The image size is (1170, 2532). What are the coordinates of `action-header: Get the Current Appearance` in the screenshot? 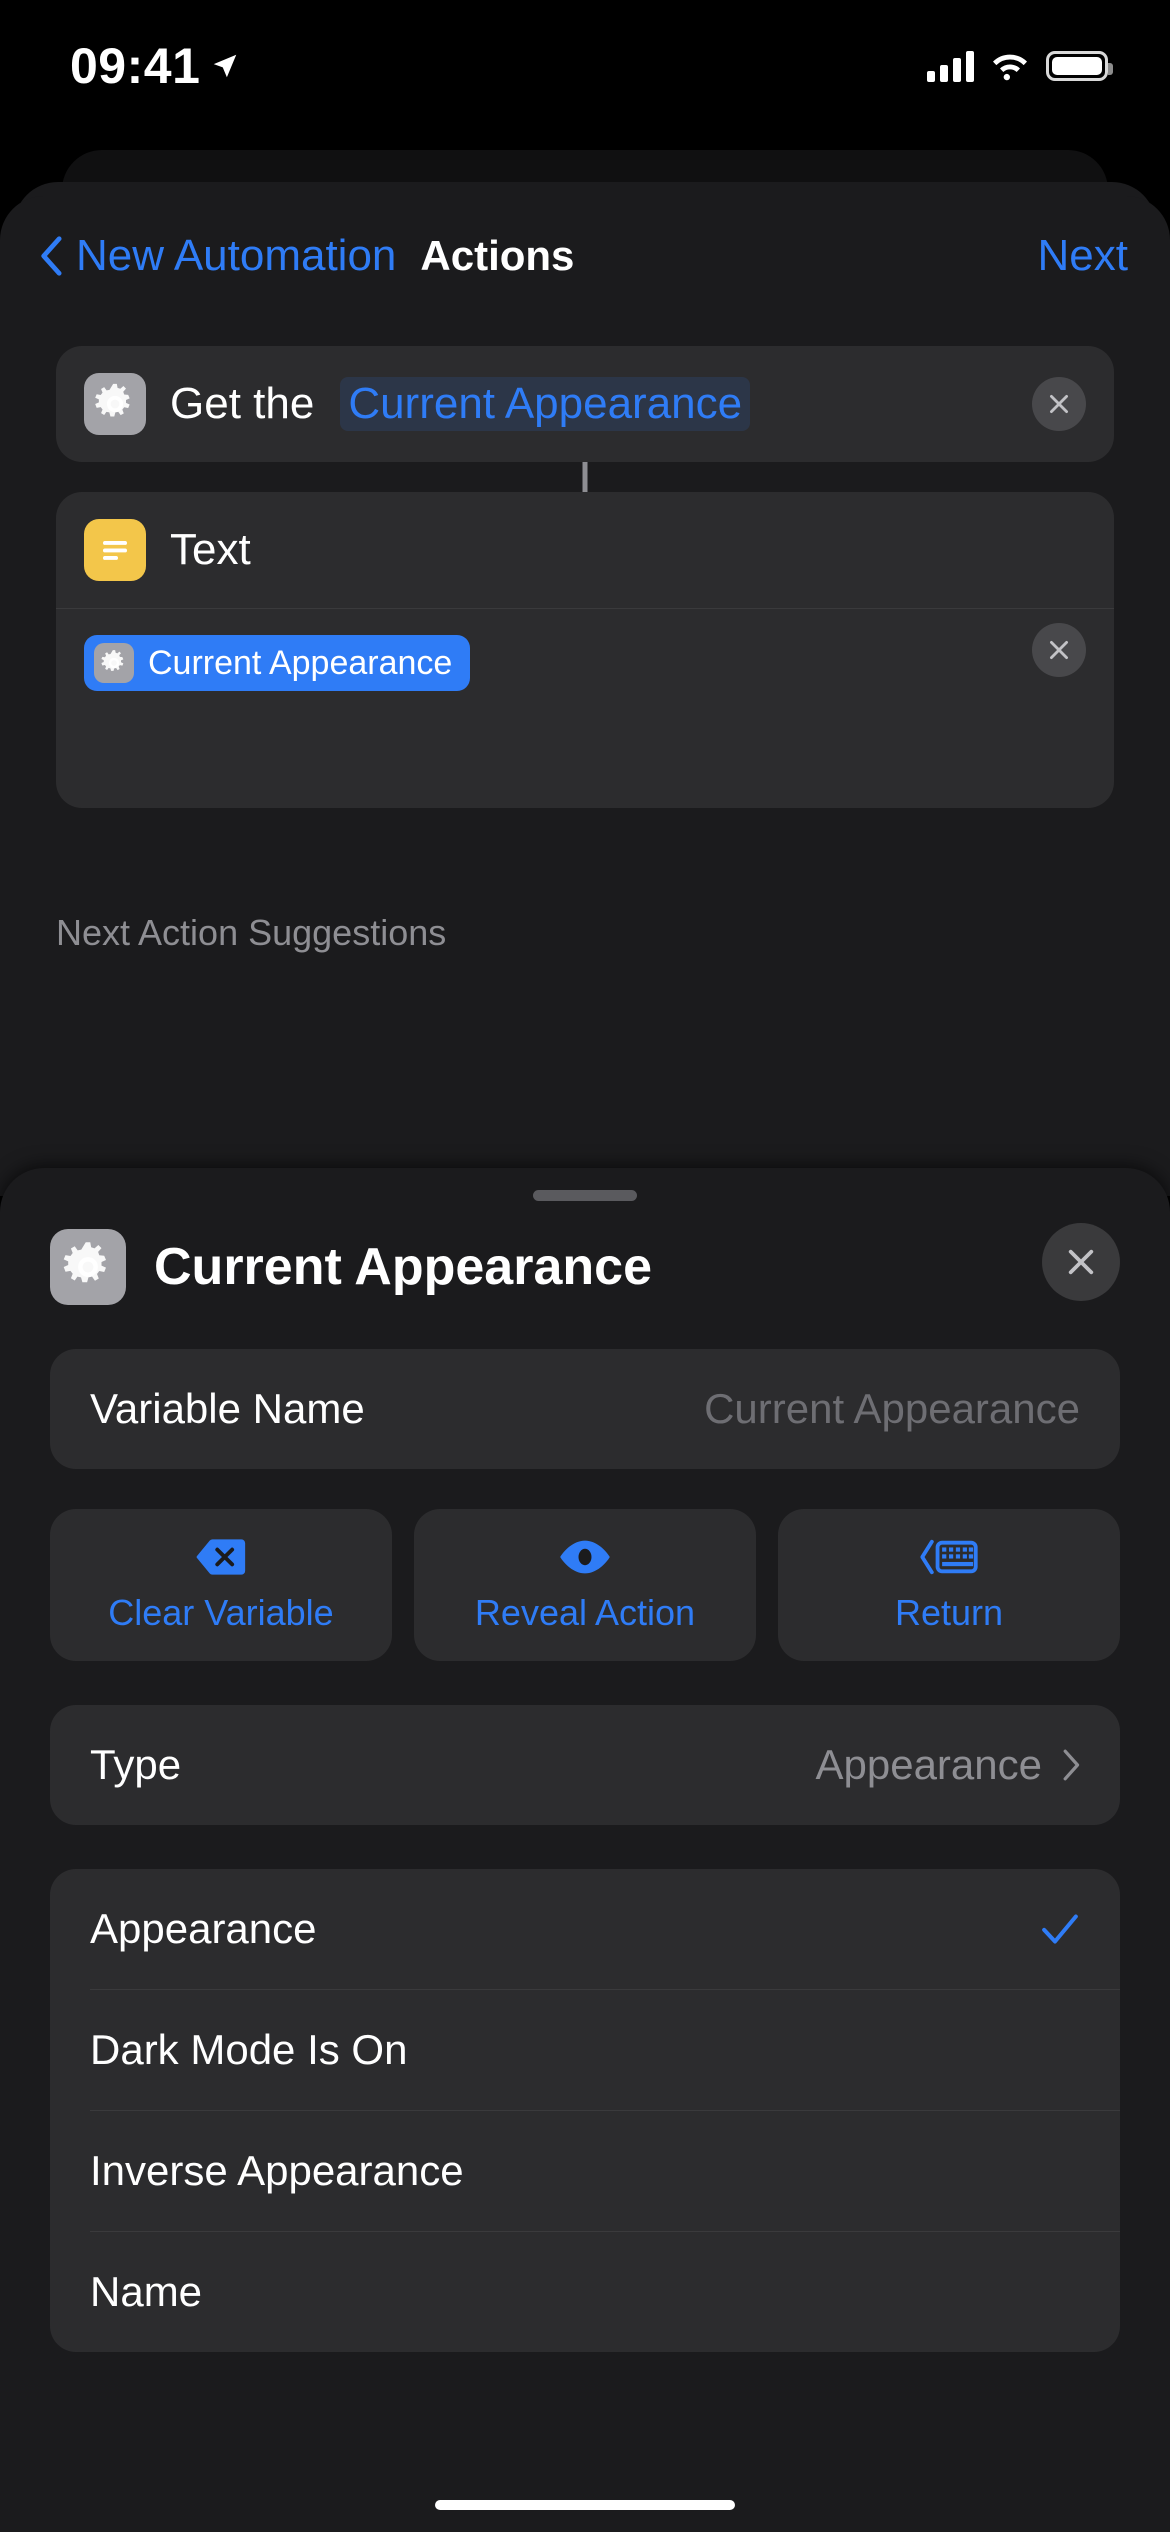 It's located at (585, 404).